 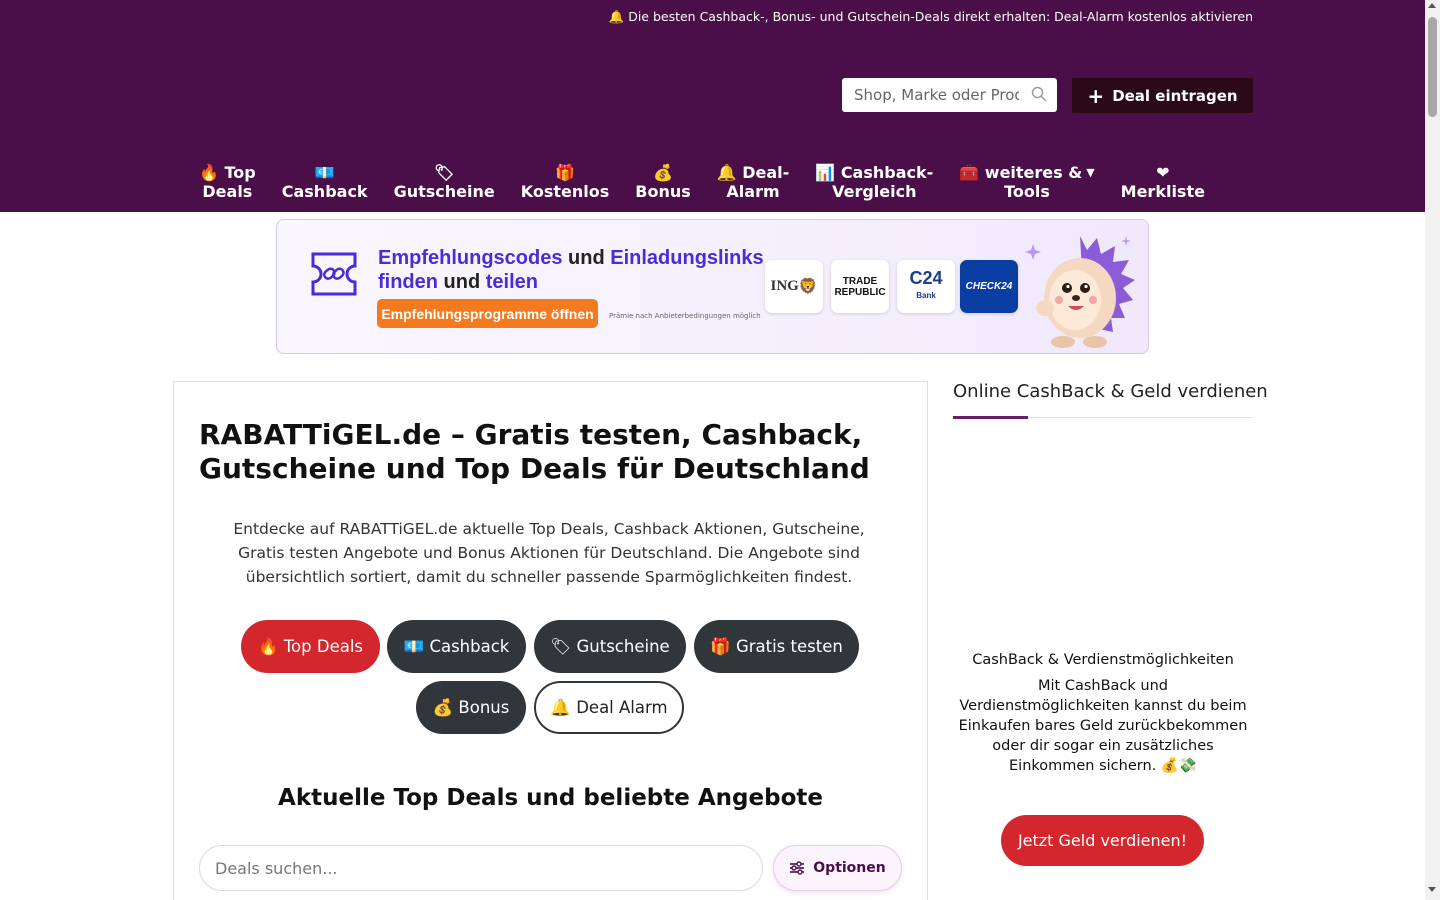 I want to click on bonus-button: 💰 Bonus, so click(x=471, y=707).